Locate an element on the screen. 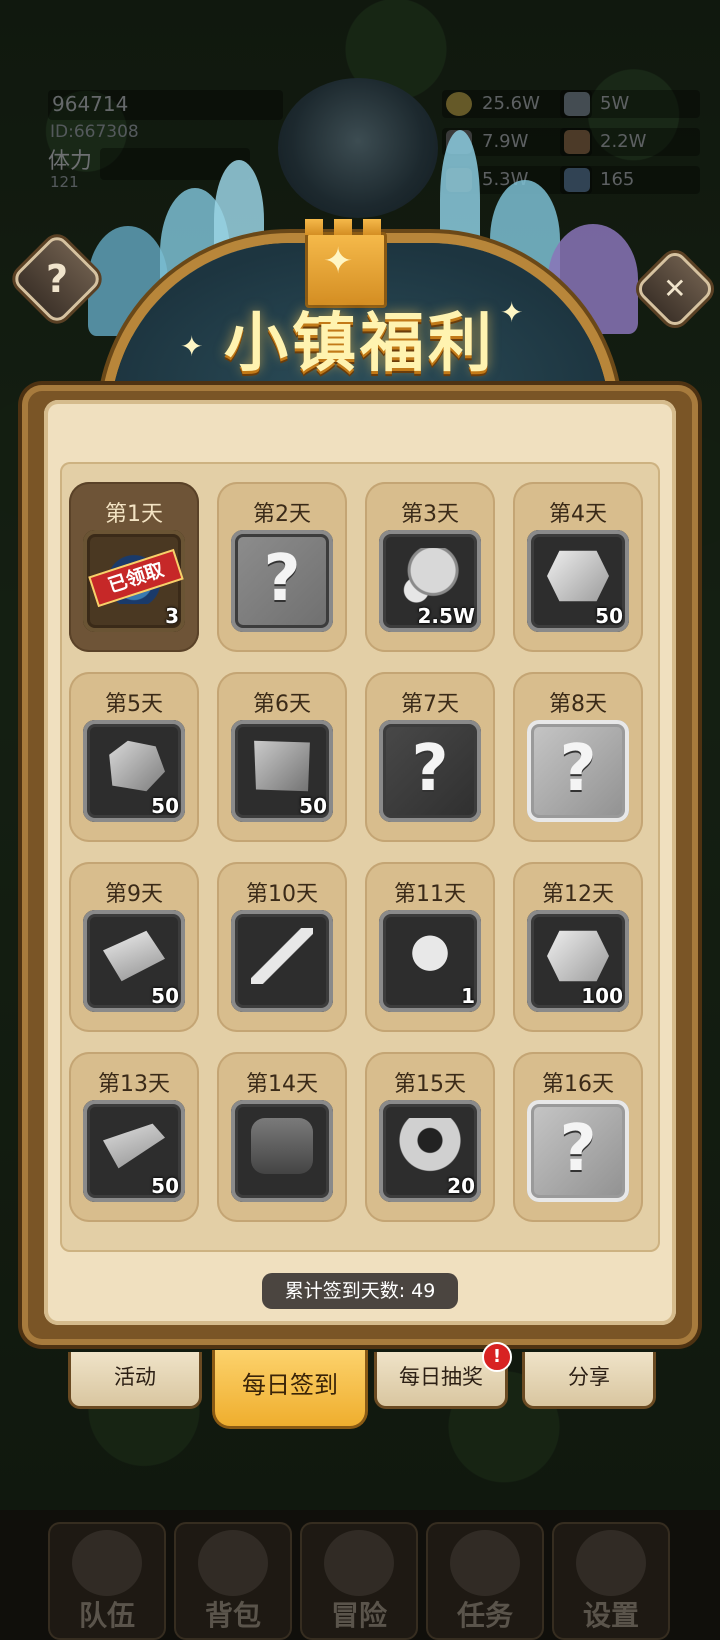  nav-dim is located at coordinates (360, 1575).